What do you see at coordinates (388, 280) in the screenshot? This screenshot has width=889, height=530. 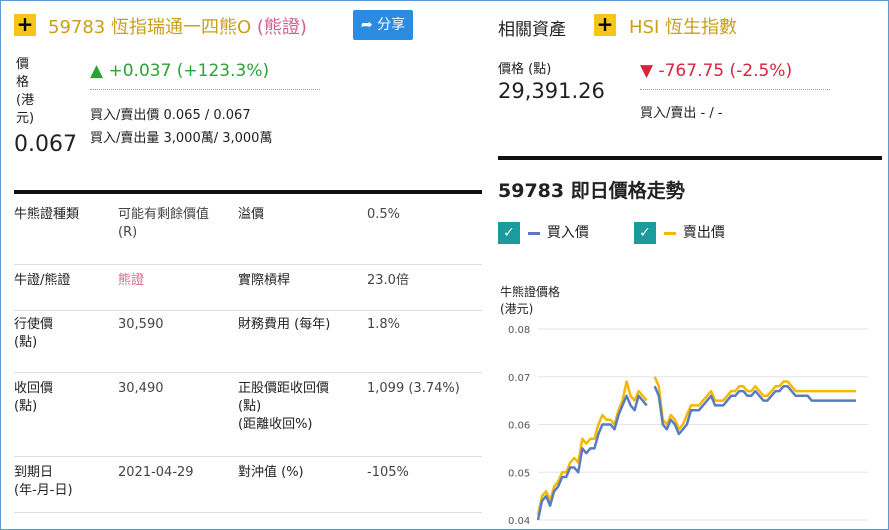 I see `detail-value: 23.0倍` at bounding box center [388, 280].